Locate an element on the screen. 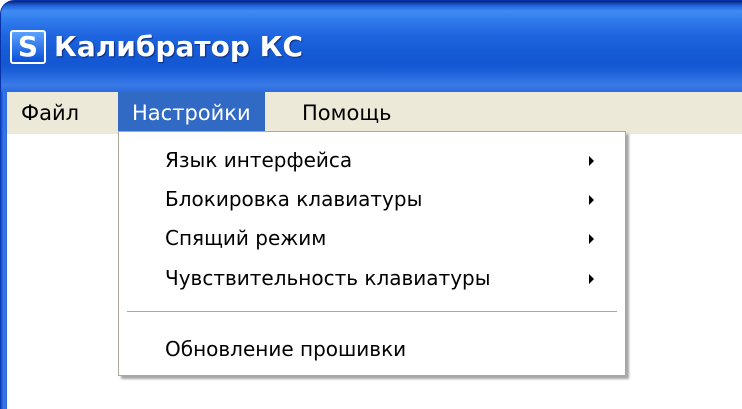 The image size is (742, 409). app-s-icon: S is located at coordinates (28, 47).